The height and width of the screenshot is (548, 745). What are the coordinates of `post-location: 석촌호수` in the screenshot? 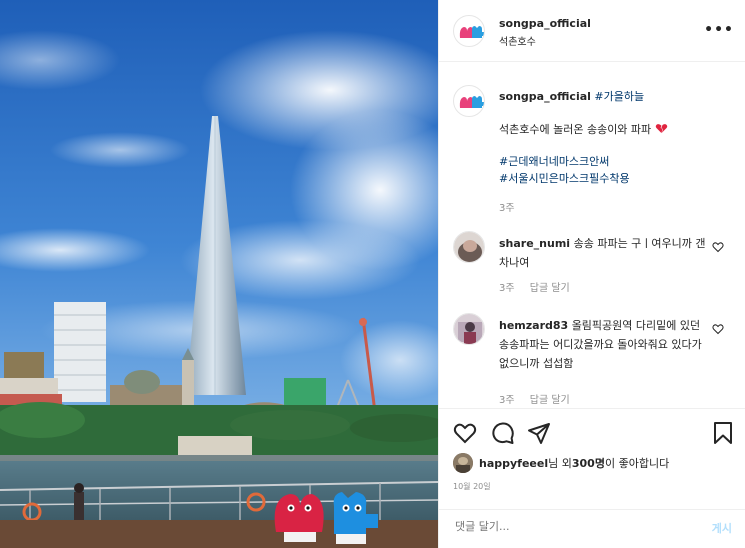 It's located at (517, 40).